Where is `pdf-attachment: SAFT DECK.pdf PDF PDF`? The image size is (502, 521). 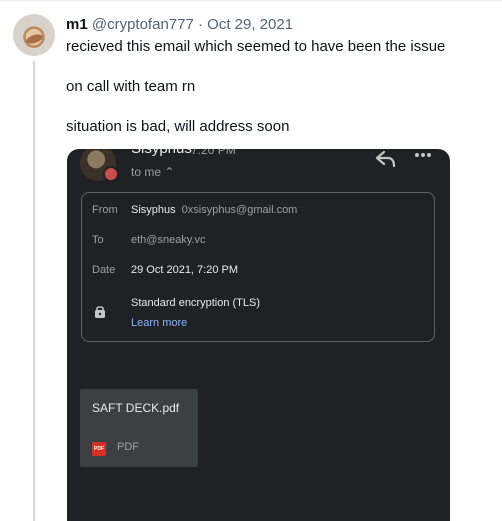
pdf-attachment: SAFT DECK.pdf PDF PDF is located at coordinates (139, 428).